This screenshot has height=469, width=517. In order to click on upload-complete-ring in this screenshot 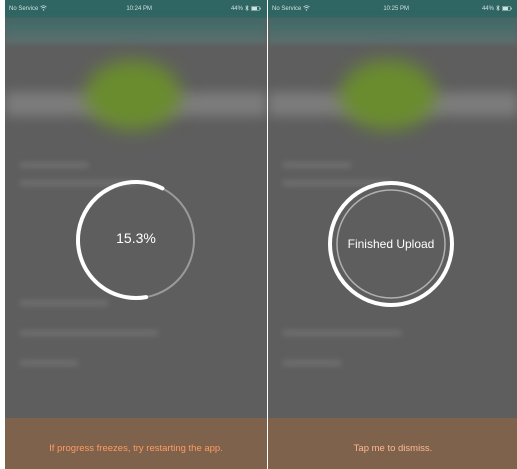, I will do `click(391, 244)`.